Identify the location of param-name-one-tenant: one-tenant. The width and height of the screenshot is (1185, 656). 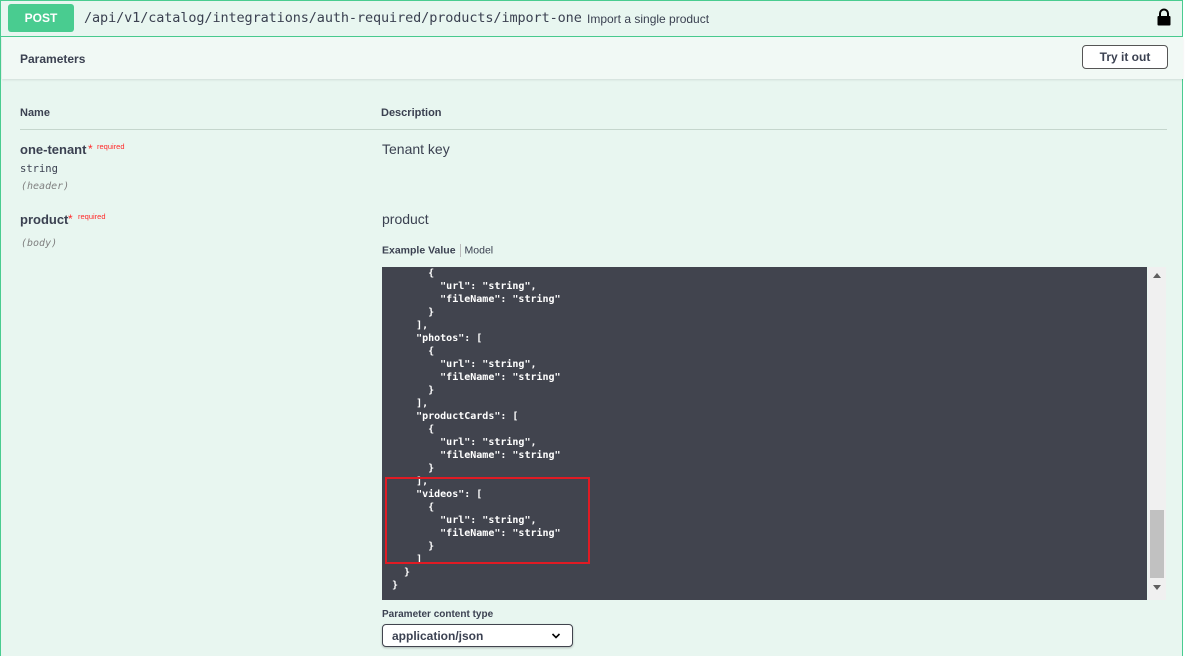
(53, 149).